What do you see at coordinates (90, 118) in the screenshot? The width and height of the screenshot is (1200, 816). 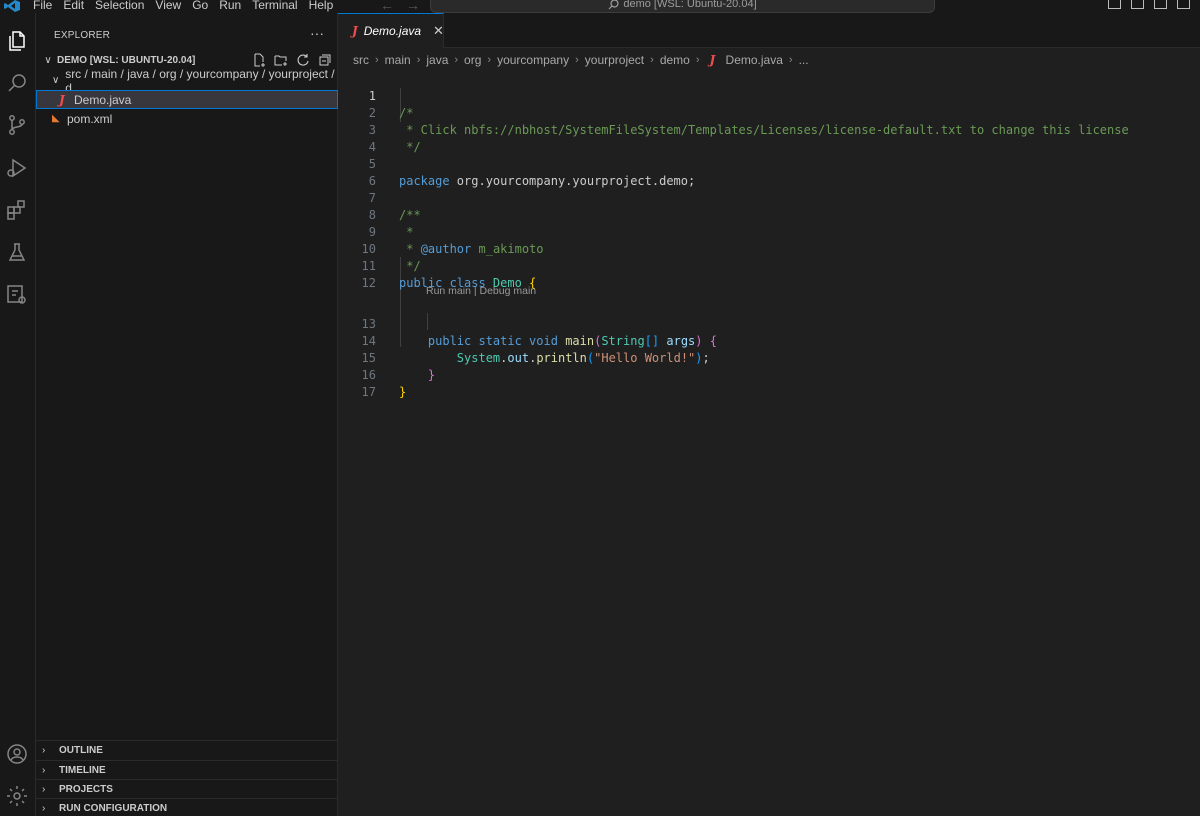 I see `file-label: pom.xml` at bounding box center [90, 118].